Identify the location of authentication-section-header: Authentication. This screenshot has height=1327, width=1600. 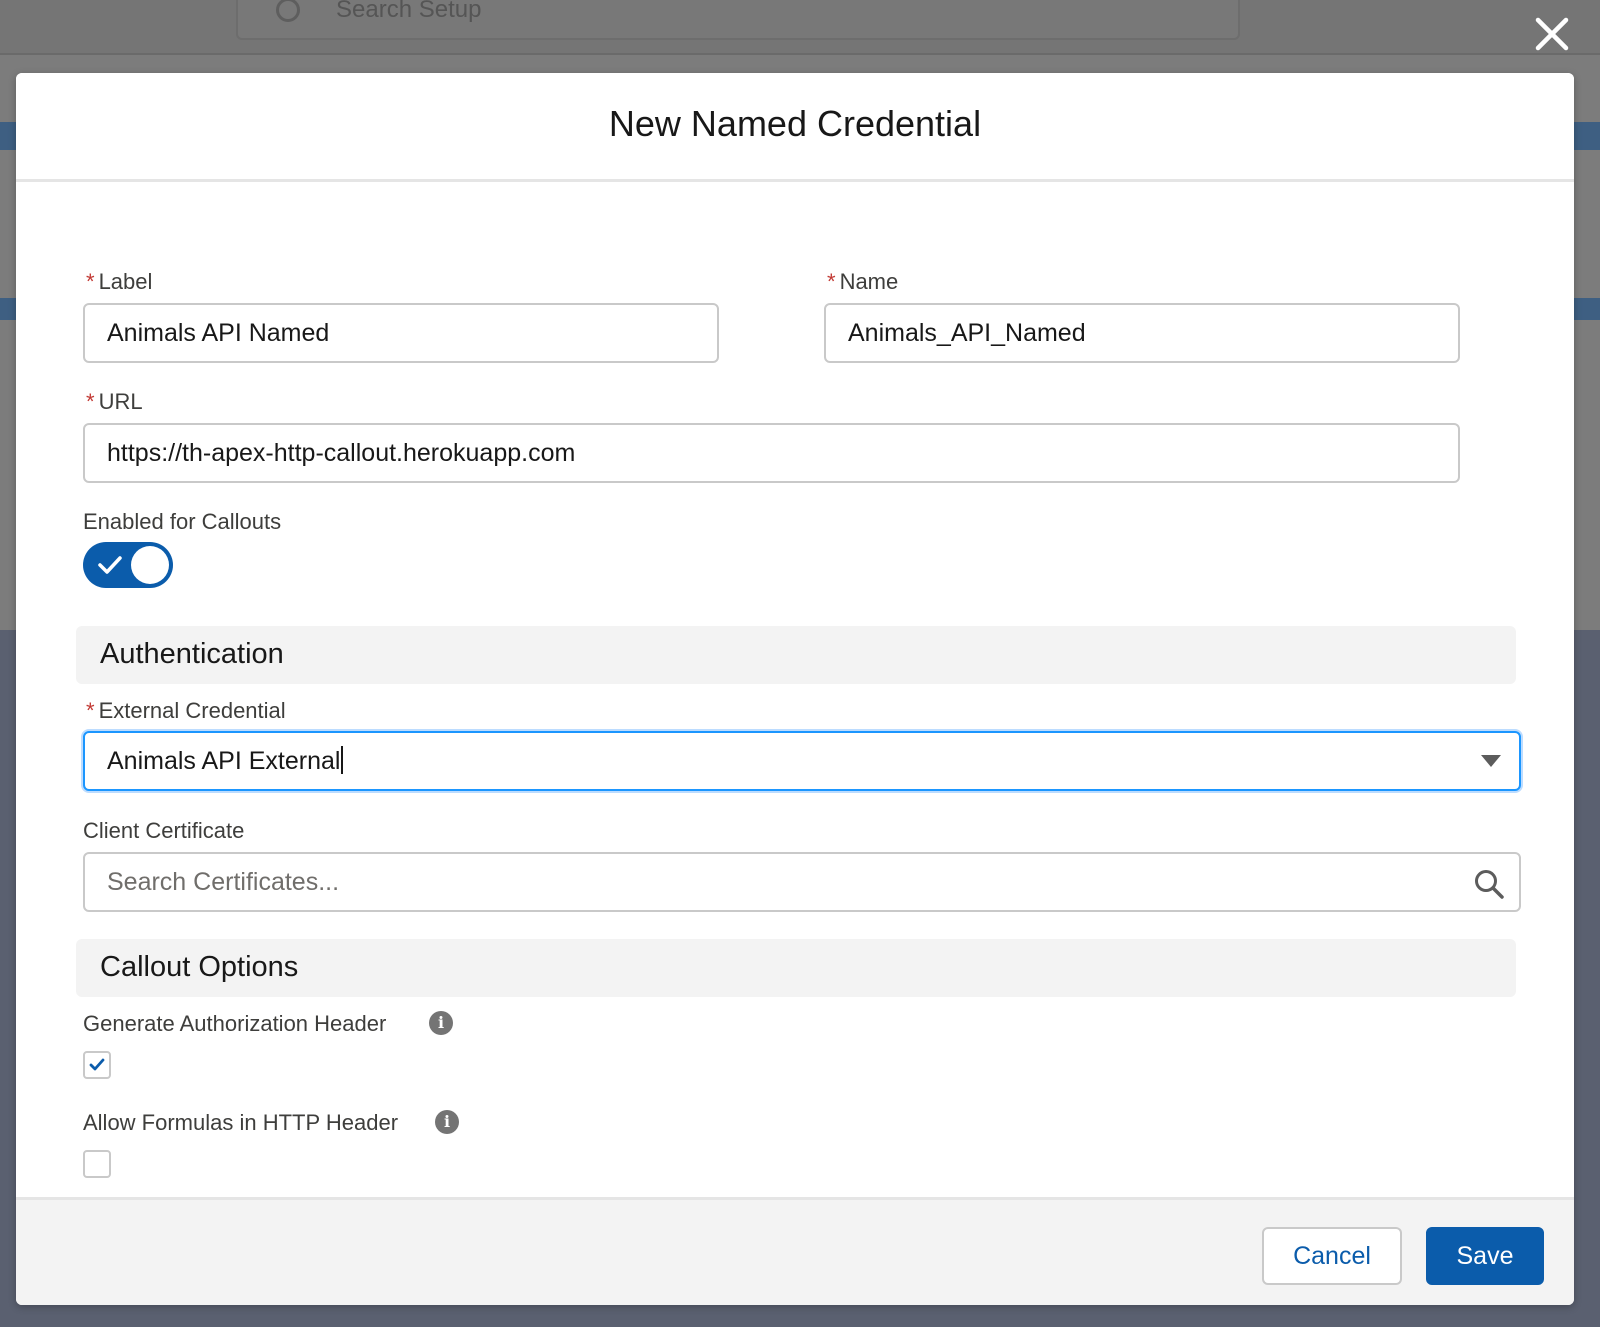
(796, 655).